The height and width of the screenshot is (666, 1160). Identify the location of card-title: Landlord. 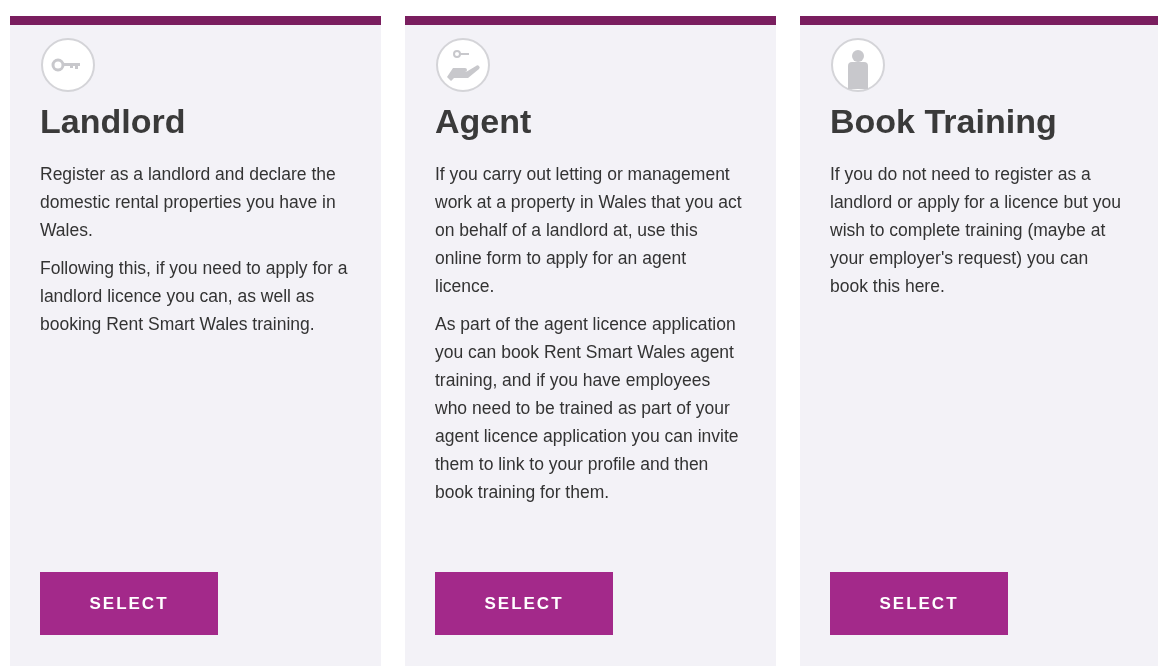
(113, 121).